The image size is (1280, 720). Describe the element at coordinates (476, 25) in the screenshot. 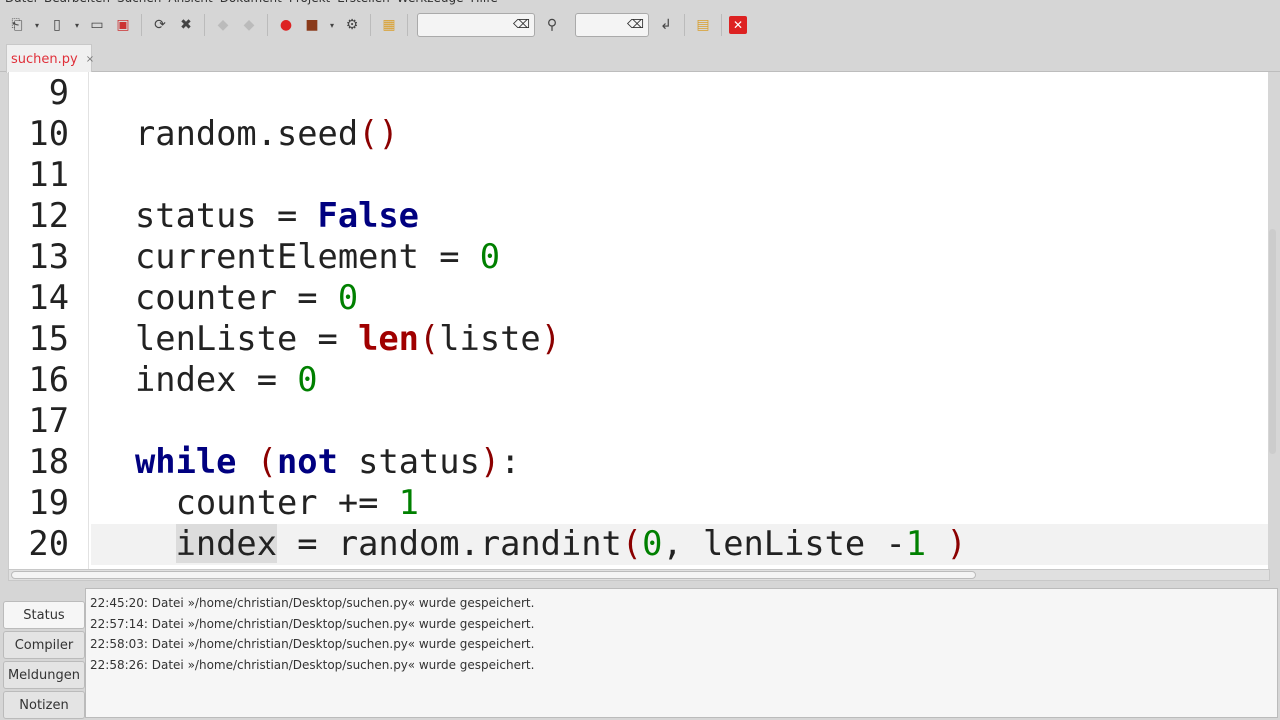

I see `search-input: ⌫` at that location.